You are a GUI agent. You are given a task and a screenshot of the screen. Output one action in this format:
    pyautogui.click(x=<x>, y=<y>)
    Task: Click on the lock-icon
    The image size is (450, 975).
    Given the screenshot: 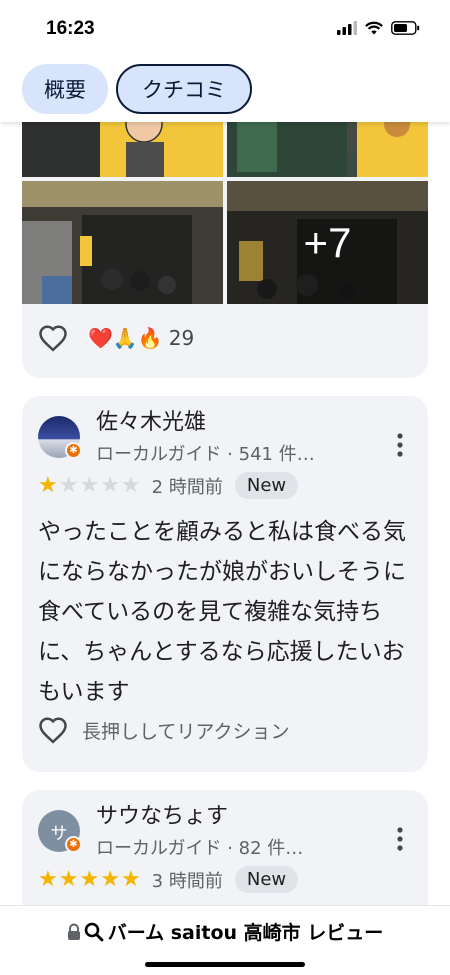 What is the action you would take?
    pyautogui.click(x=73, y=931)
    